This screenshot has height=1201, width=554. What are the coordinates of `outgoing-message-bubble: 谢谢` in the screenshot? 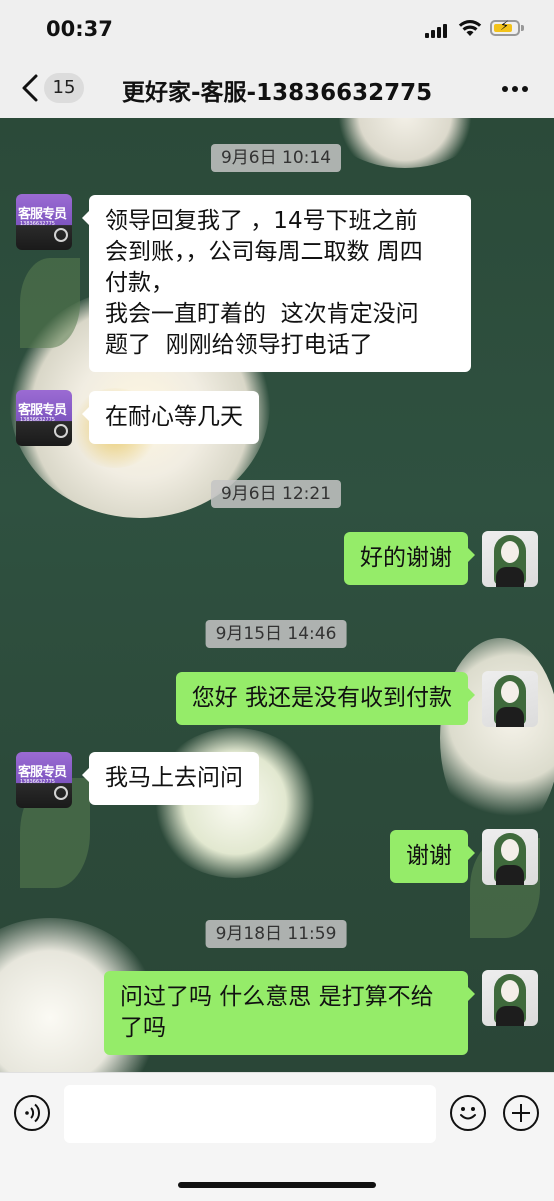 It's located at (432, 856).